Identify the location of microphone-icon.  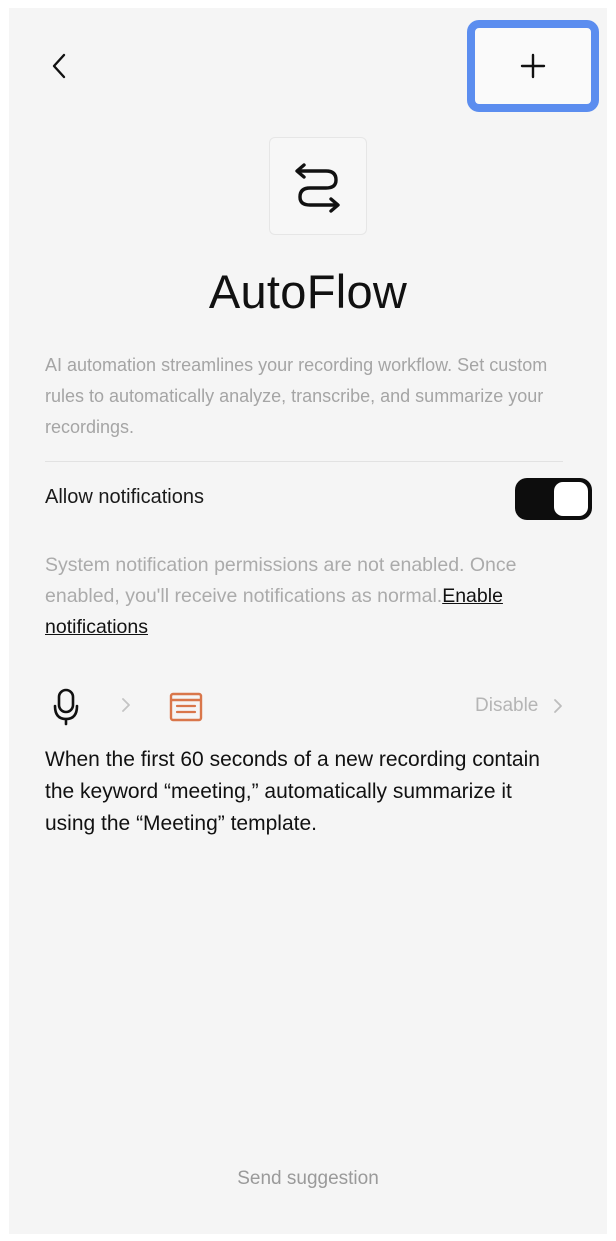
(66, 707).